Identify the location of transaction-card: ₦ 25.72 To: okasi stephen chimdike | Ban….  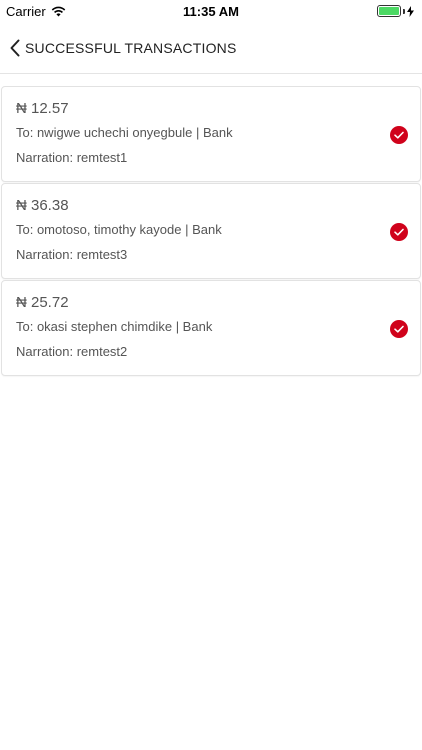
(211, 328).